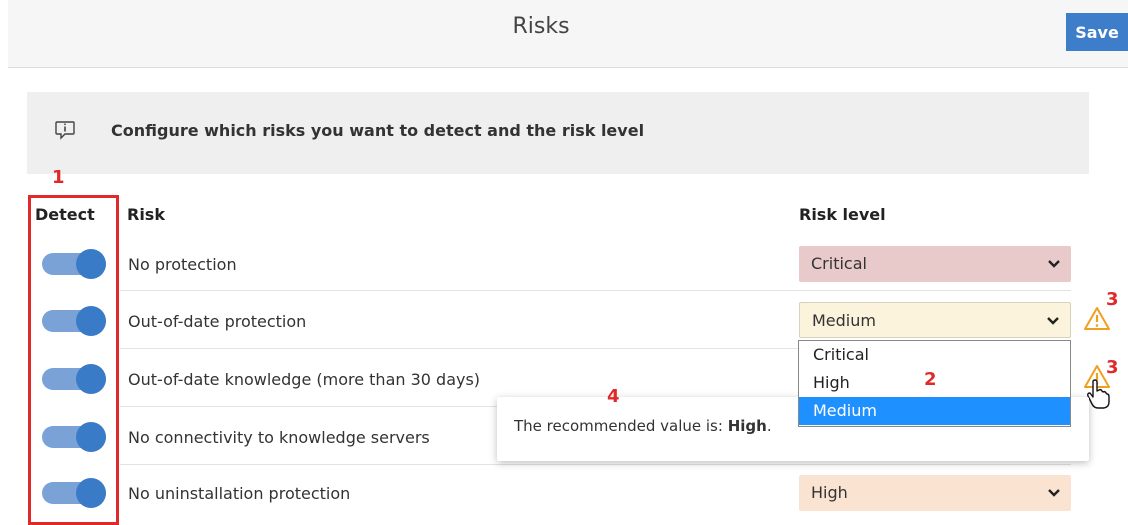 The image size is (1128, 525). Describe the element at coordinates (935, 264) in the screenshot. I see `risk-level-select: Critical` at that location.